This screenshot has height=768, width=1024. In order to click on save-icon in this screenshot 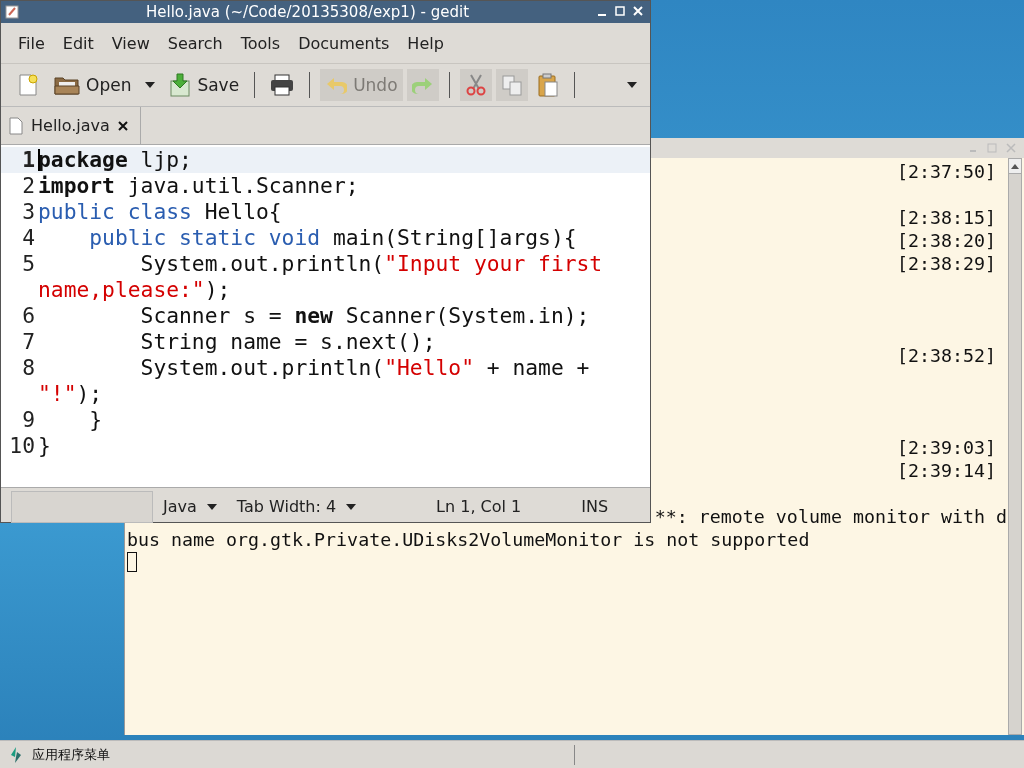, I will do `click(180, 85)`.